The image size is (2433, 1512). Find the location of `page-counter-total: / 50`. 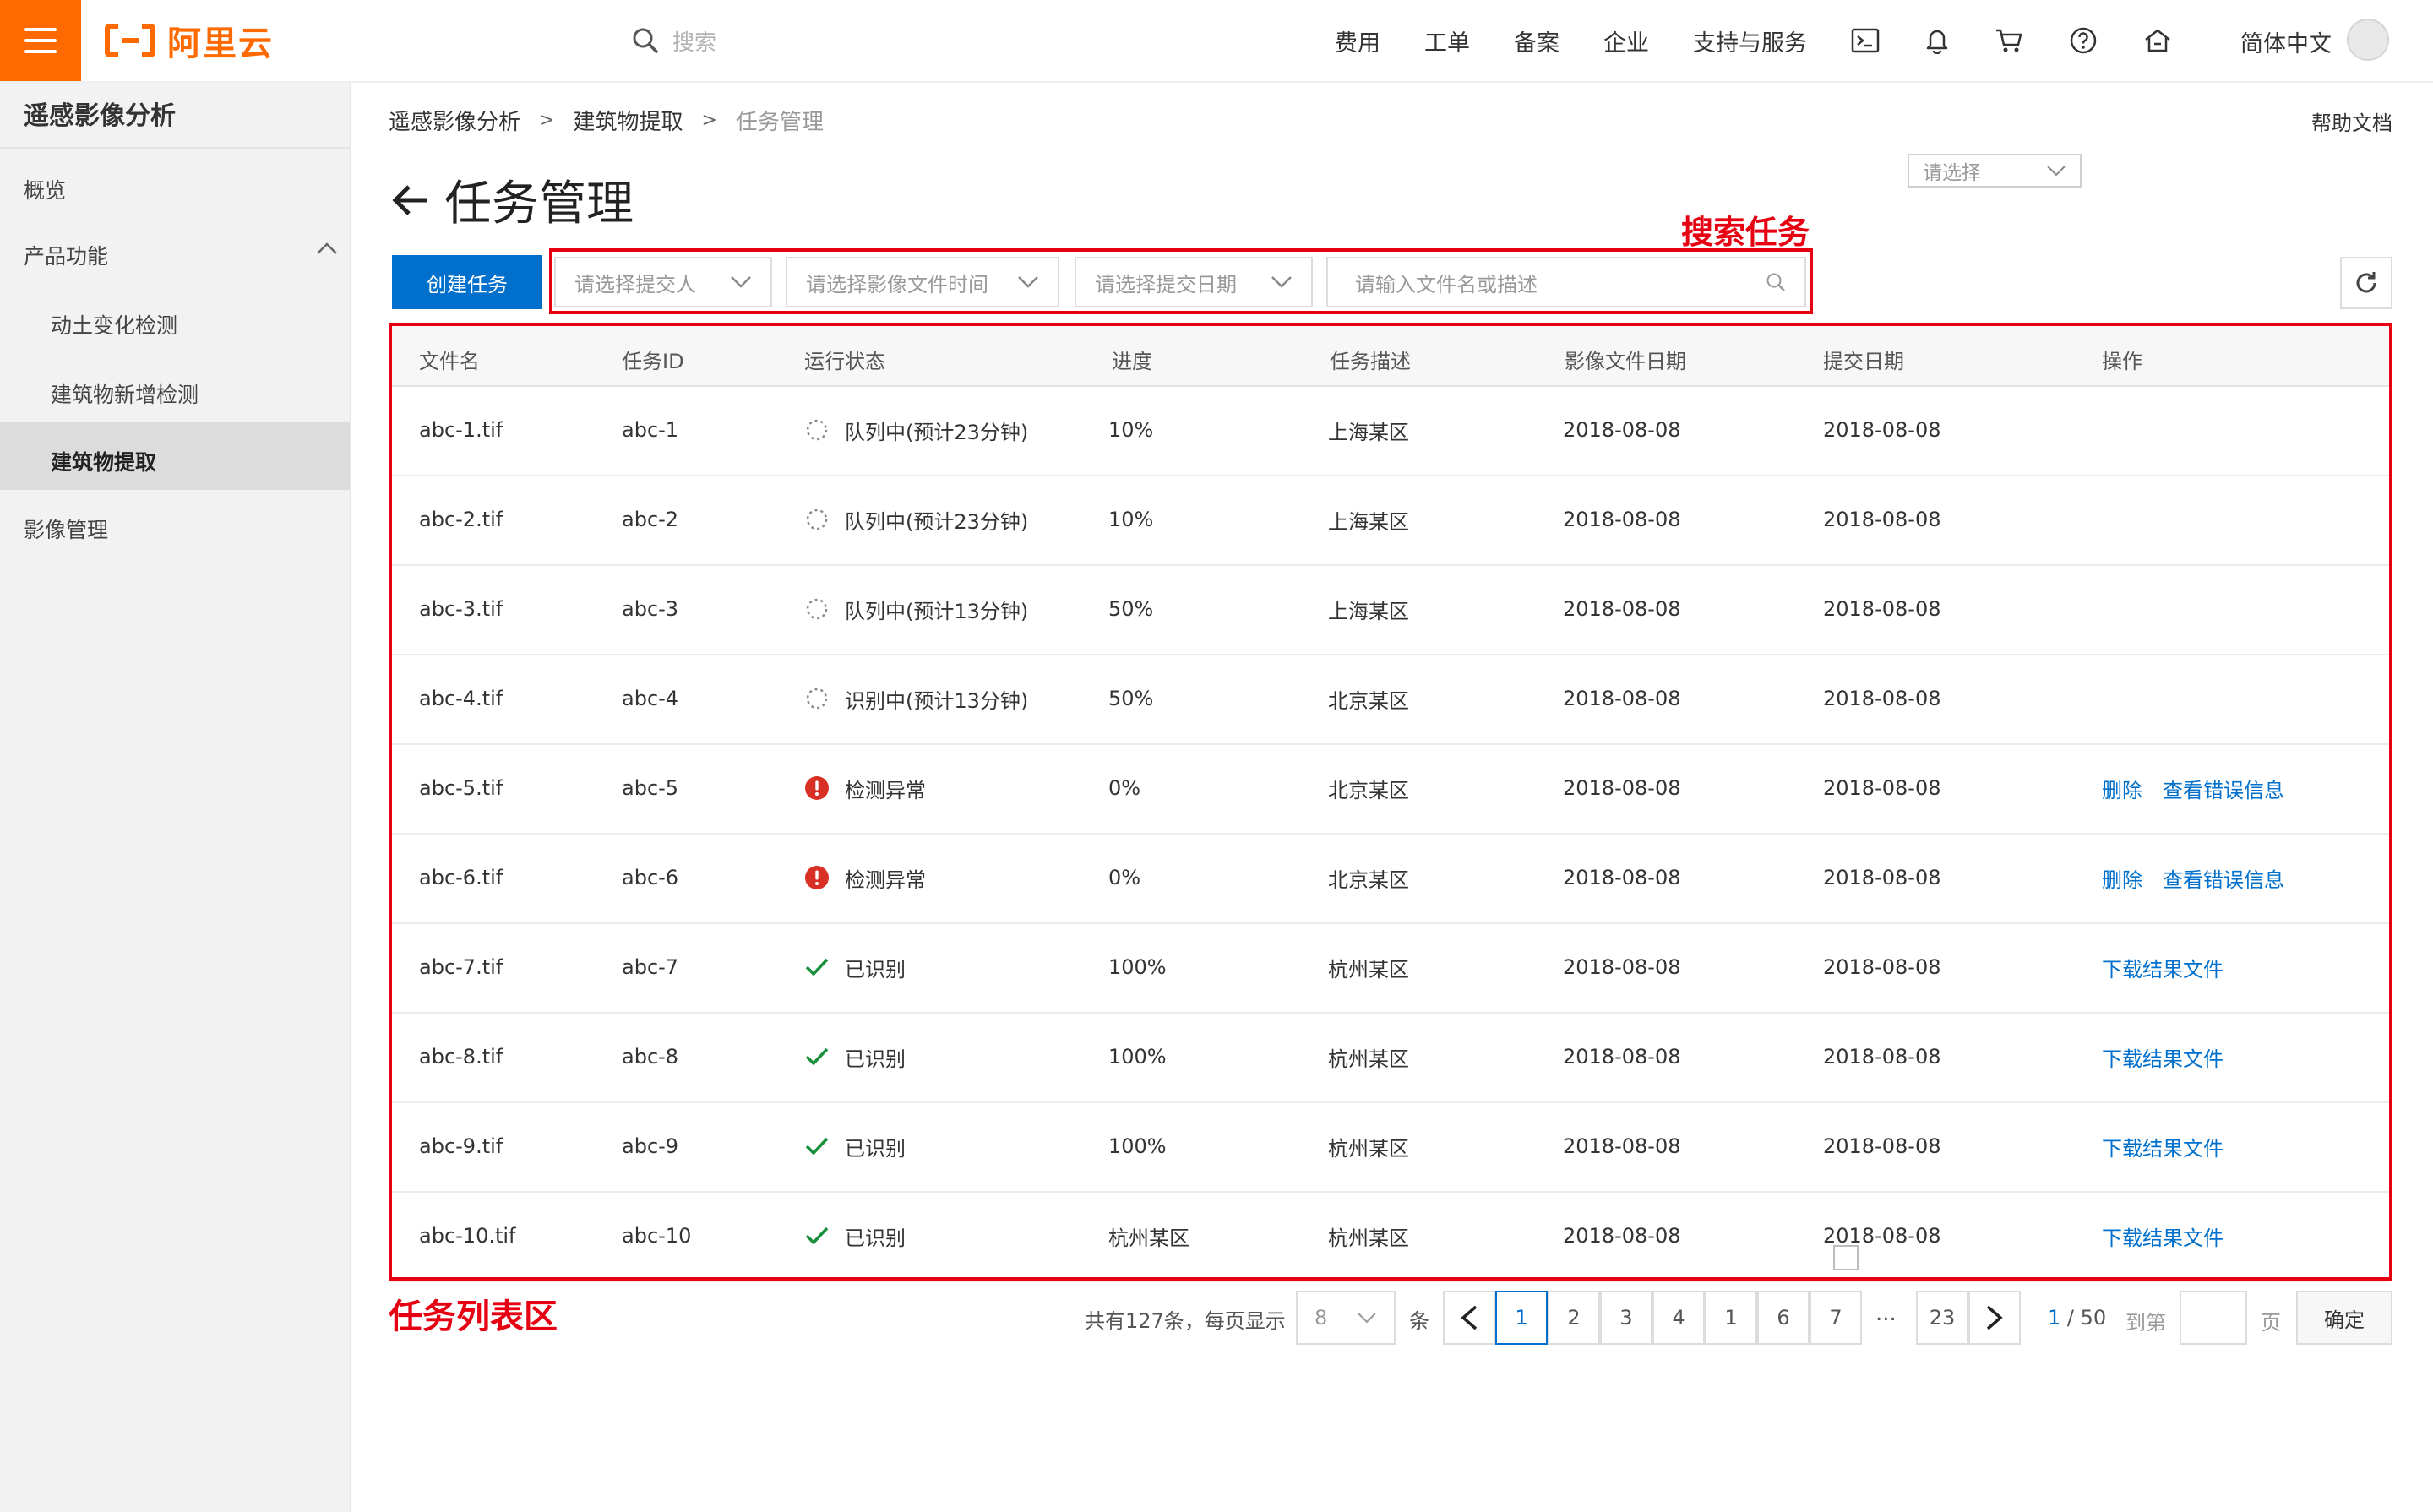

page-counter-total: / 50 is located at coordinates (2086, 1318).